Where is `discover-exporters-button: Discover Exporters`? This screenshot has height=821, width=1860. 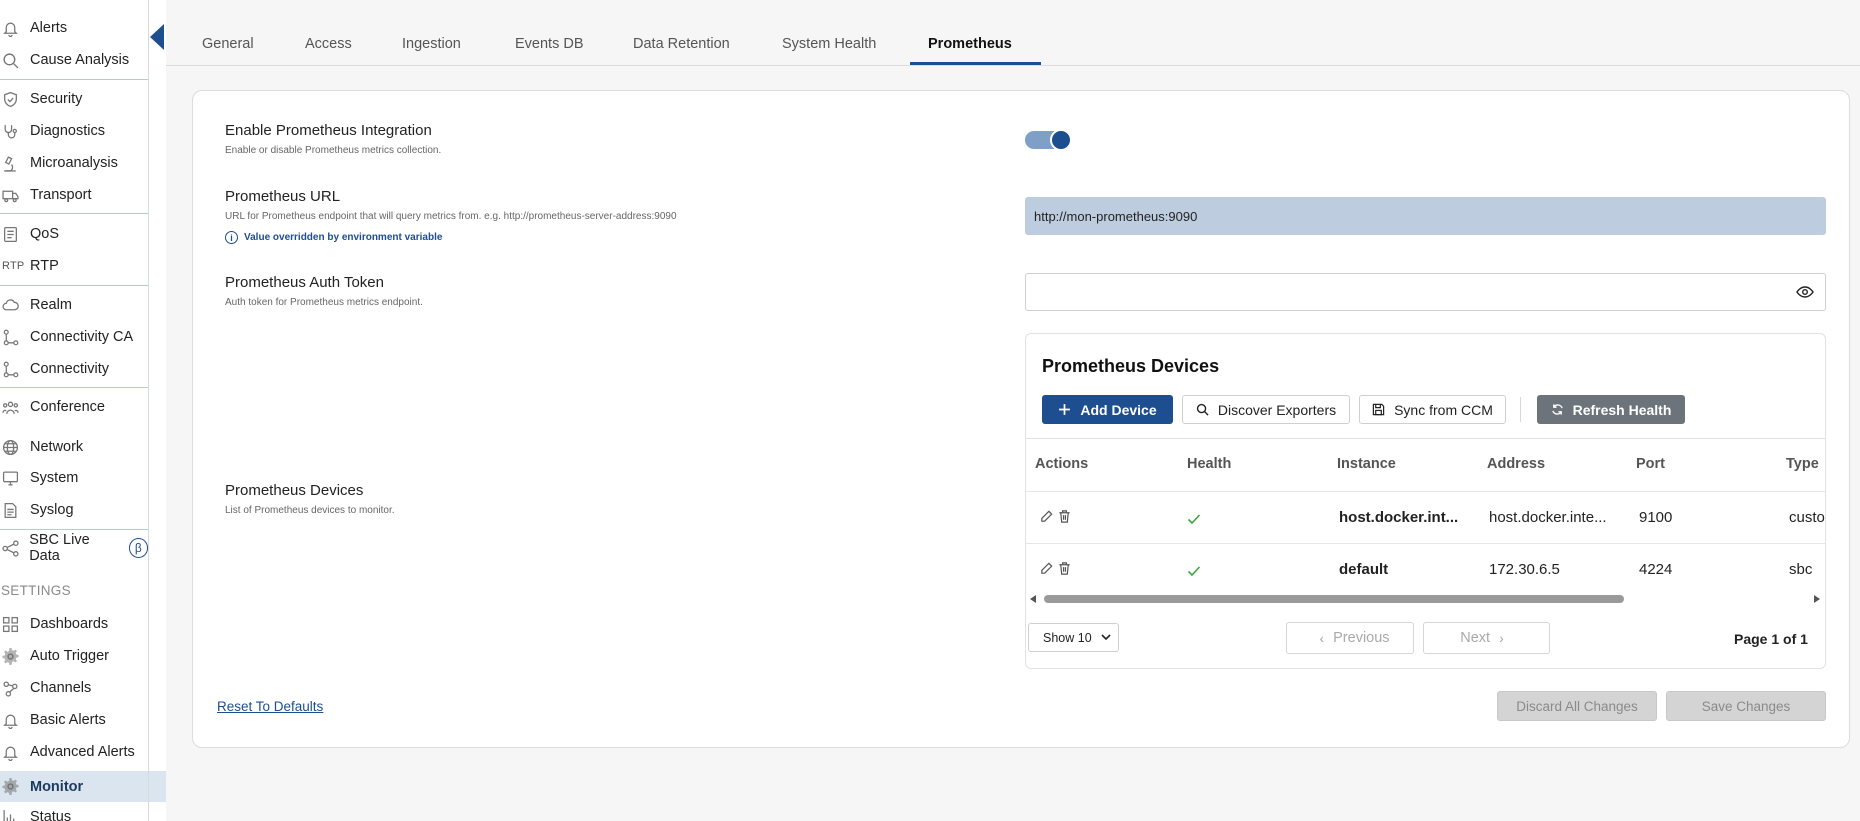 discover-exporters-button: Discover Exporters is located at coordinates (1266, 409).